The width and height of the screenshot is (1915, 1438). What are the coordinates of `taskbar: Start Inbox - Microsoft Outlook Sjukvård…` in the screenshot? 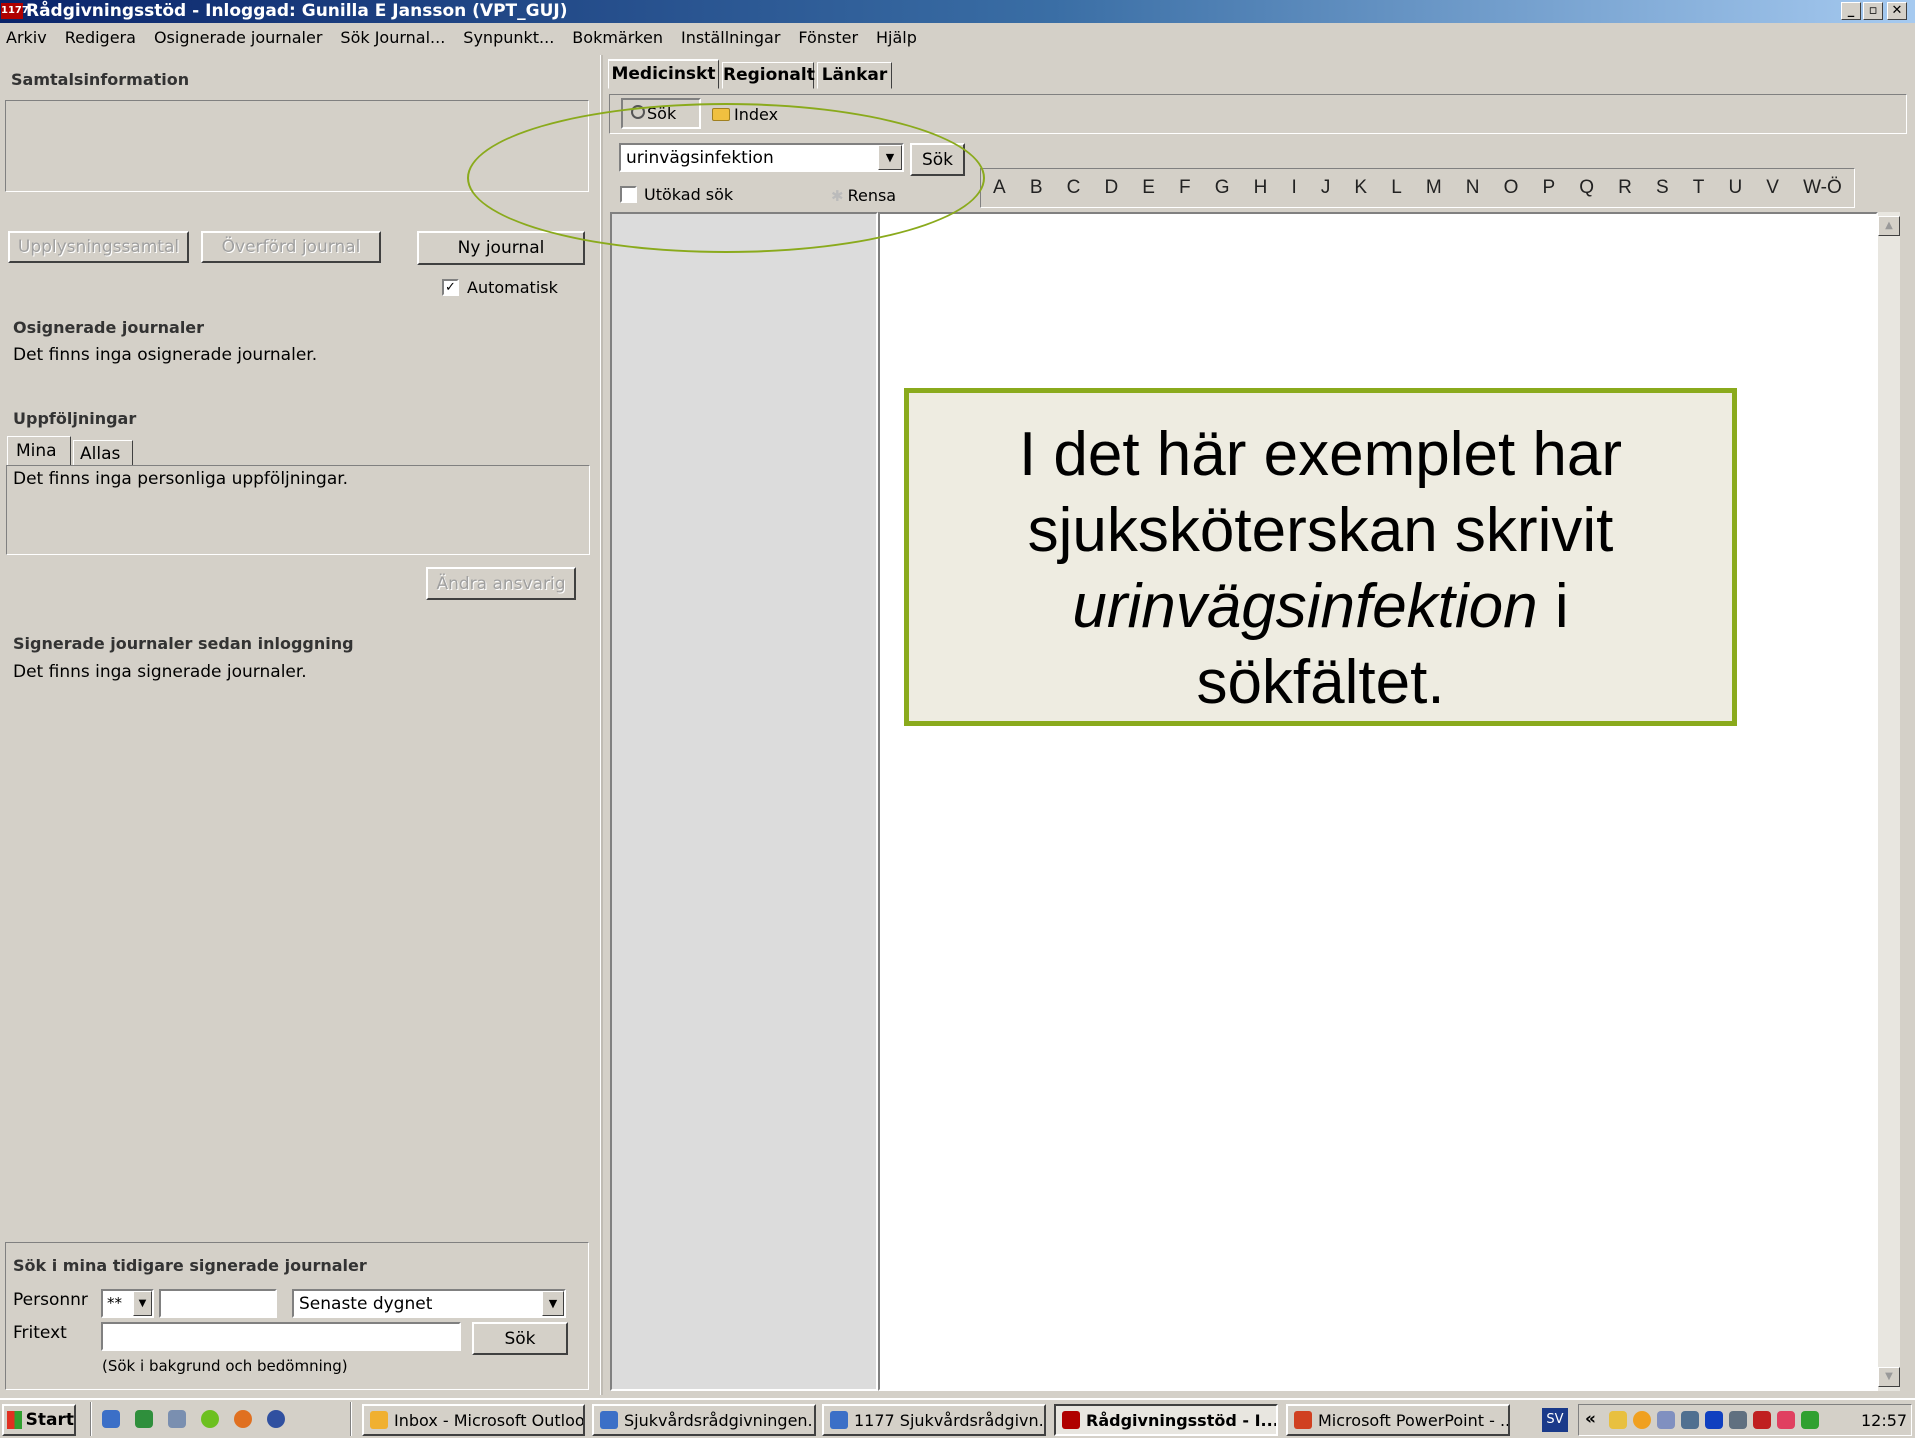 It's located at (957, 1418).